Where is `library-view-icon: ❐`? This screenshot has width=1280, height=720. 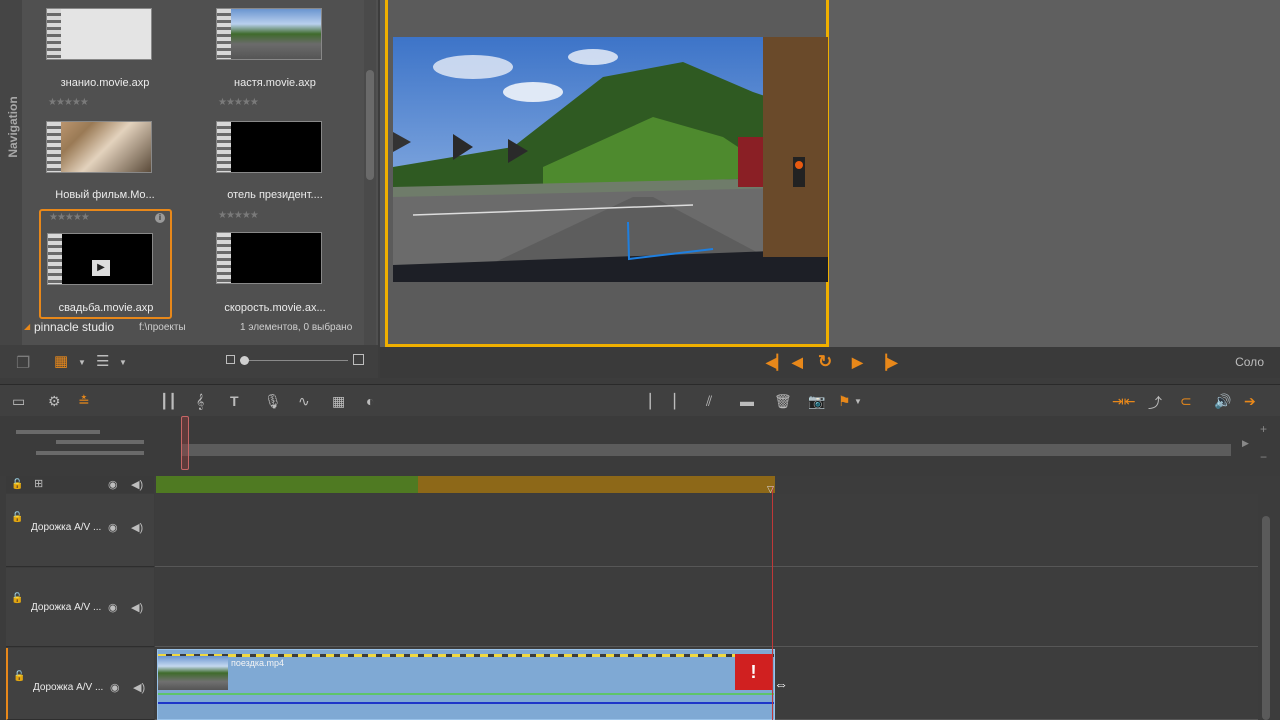 library-view-icon: ❐ is located at coordinates (23, 363).